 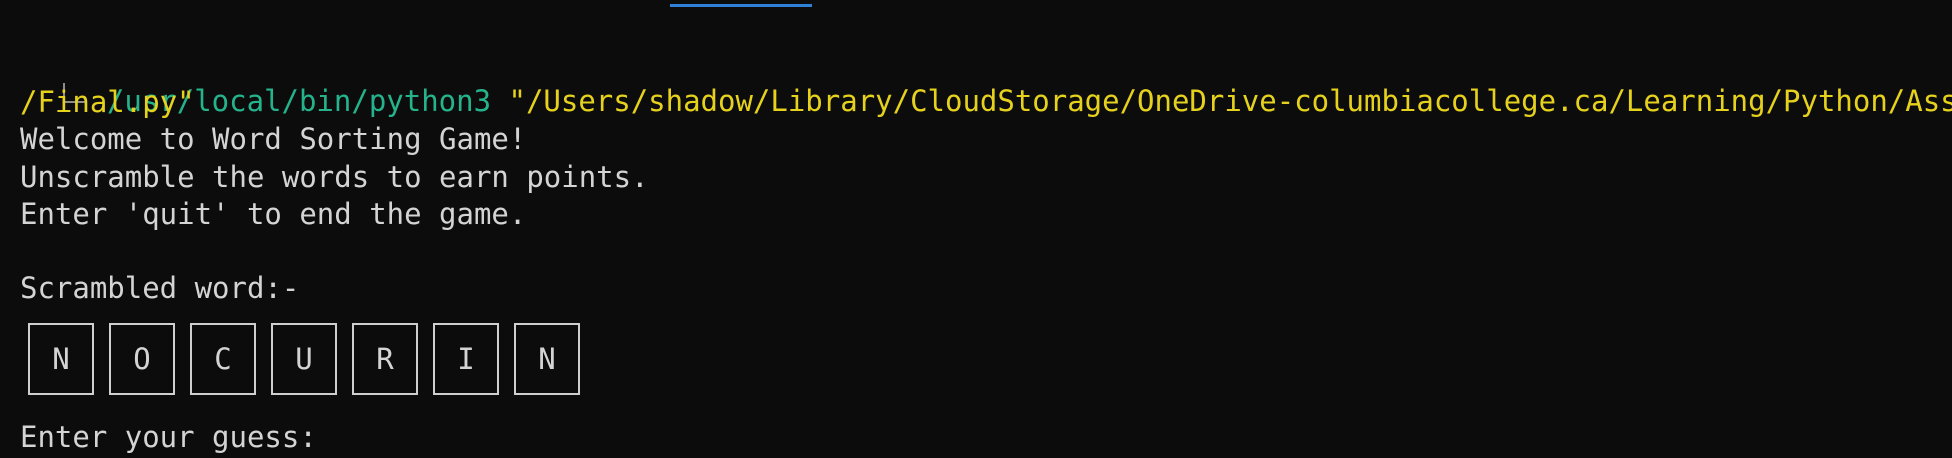 What do you see at coordinates (385, 359) in the screenshot?
I see `letter-tile: R` at bounding box center [385, 359].